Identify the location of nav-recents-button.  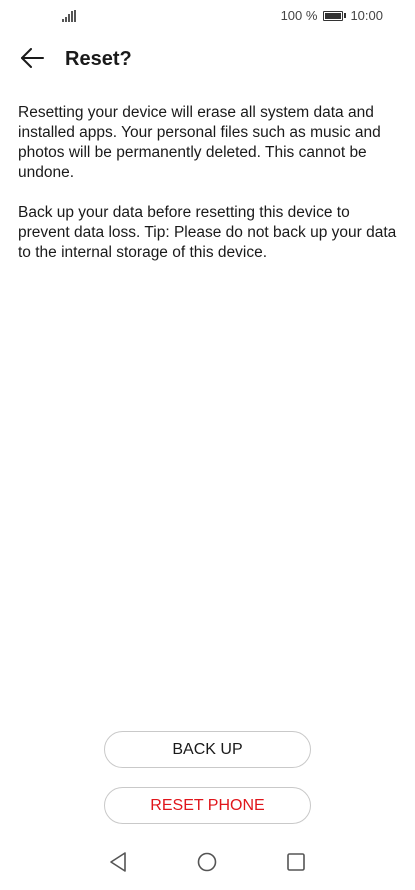
(296, 864).